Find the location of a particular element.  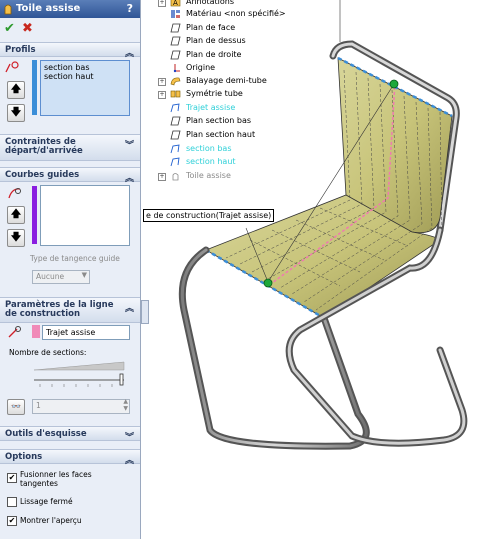

glasses-icon: 👓 is located at coordinates (16, 407).